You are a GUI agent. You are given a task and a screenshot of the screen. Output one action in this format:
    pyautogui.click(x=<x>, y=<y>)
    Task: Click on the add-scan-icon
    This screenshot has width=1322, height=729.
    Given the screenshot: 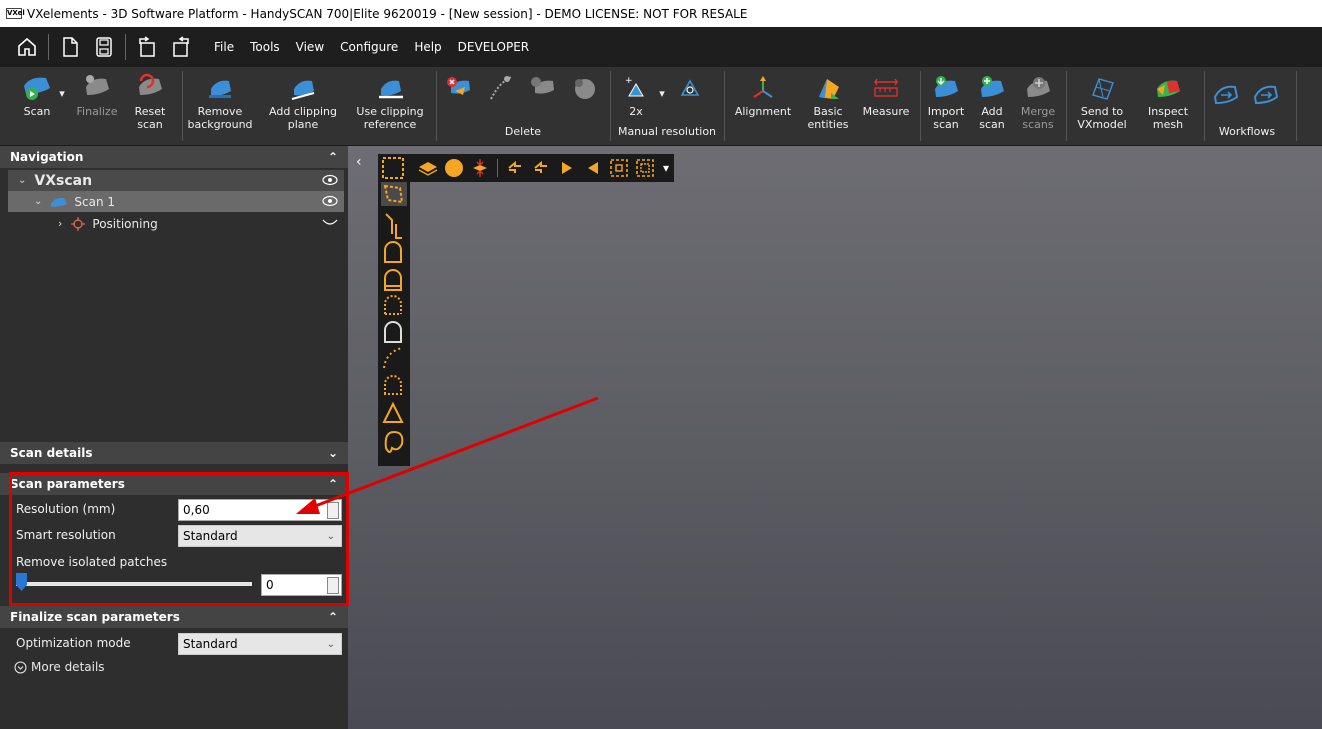 What is the action you would take?
    pyautogui.click(x=992, y=86)
    